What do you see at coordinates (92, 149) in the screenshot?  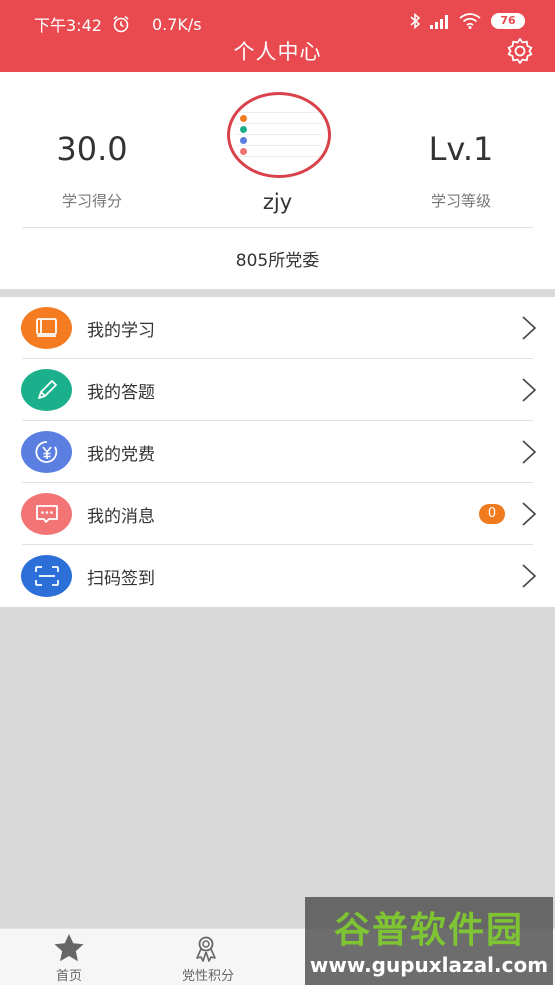 I see `study-score-value: 30.0` at bounding box center [92, 149].